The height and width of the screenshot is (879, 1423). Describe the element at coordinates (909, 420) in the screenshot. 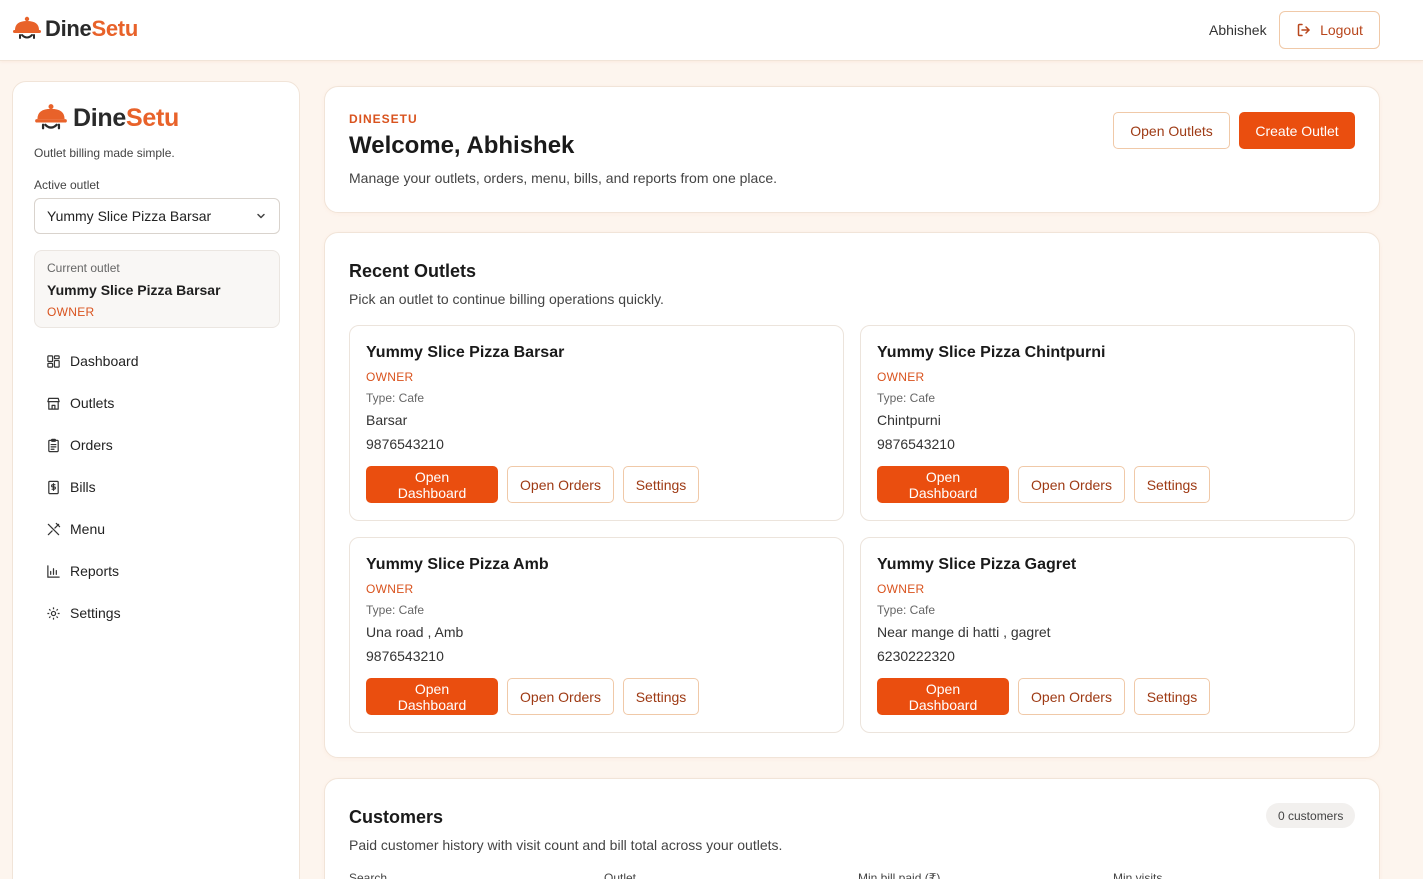

I see `outlet-address: Chintpurni` at that location.